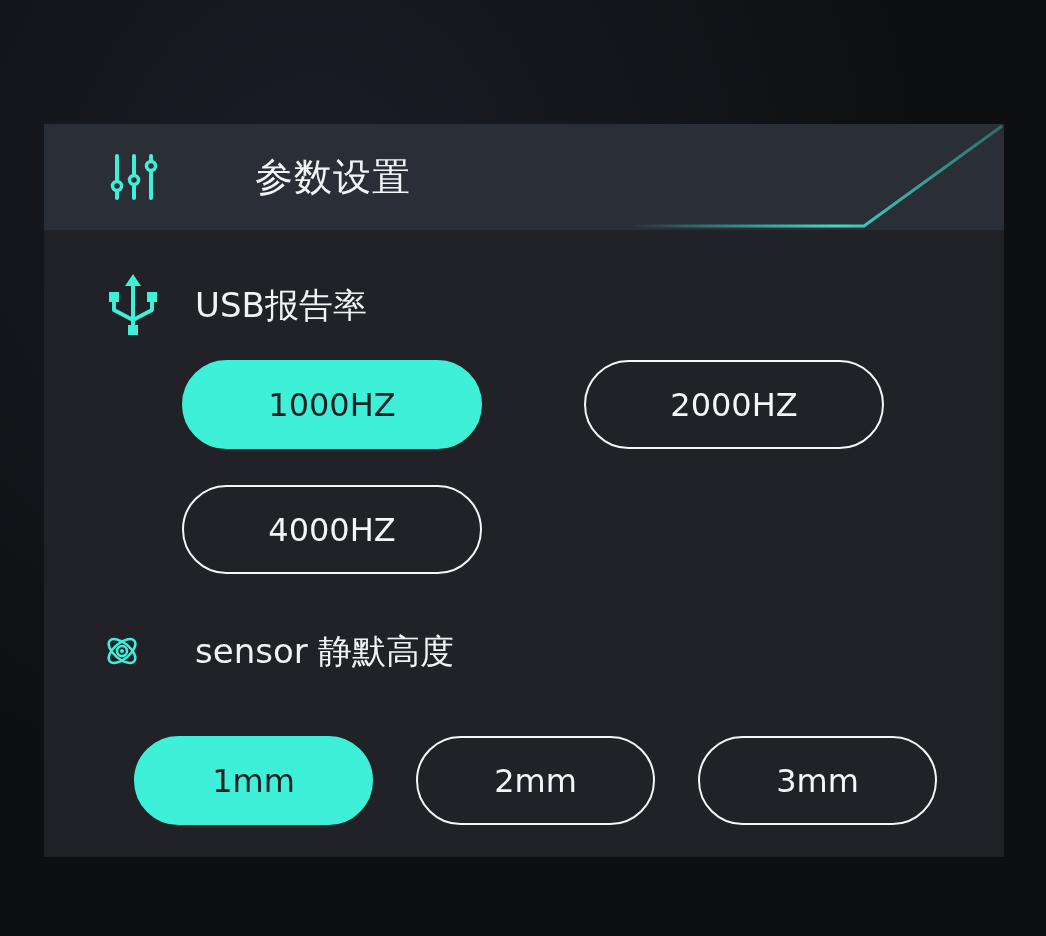 This screenshot has width=1046, height=936. I want to click on option-button: 1mm, so click(253, 780).